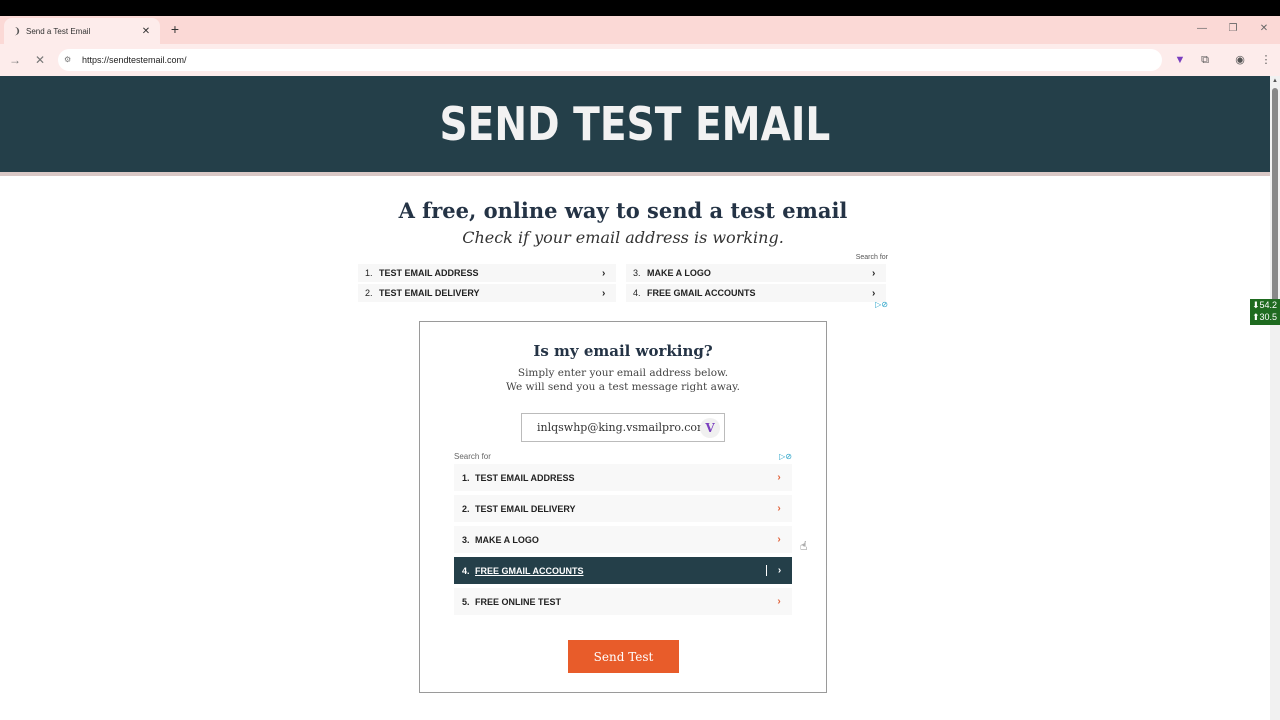 The height and width of the screenshot is (720, 1280). Describe the element at coordinates (623, 373) in the screenshot. I see `card-description-line: Simply enter your email address below.` at that location.